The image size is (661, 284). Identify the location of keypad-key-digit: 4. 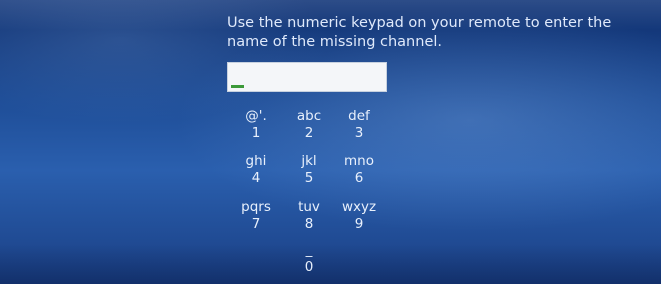
(256, 178).